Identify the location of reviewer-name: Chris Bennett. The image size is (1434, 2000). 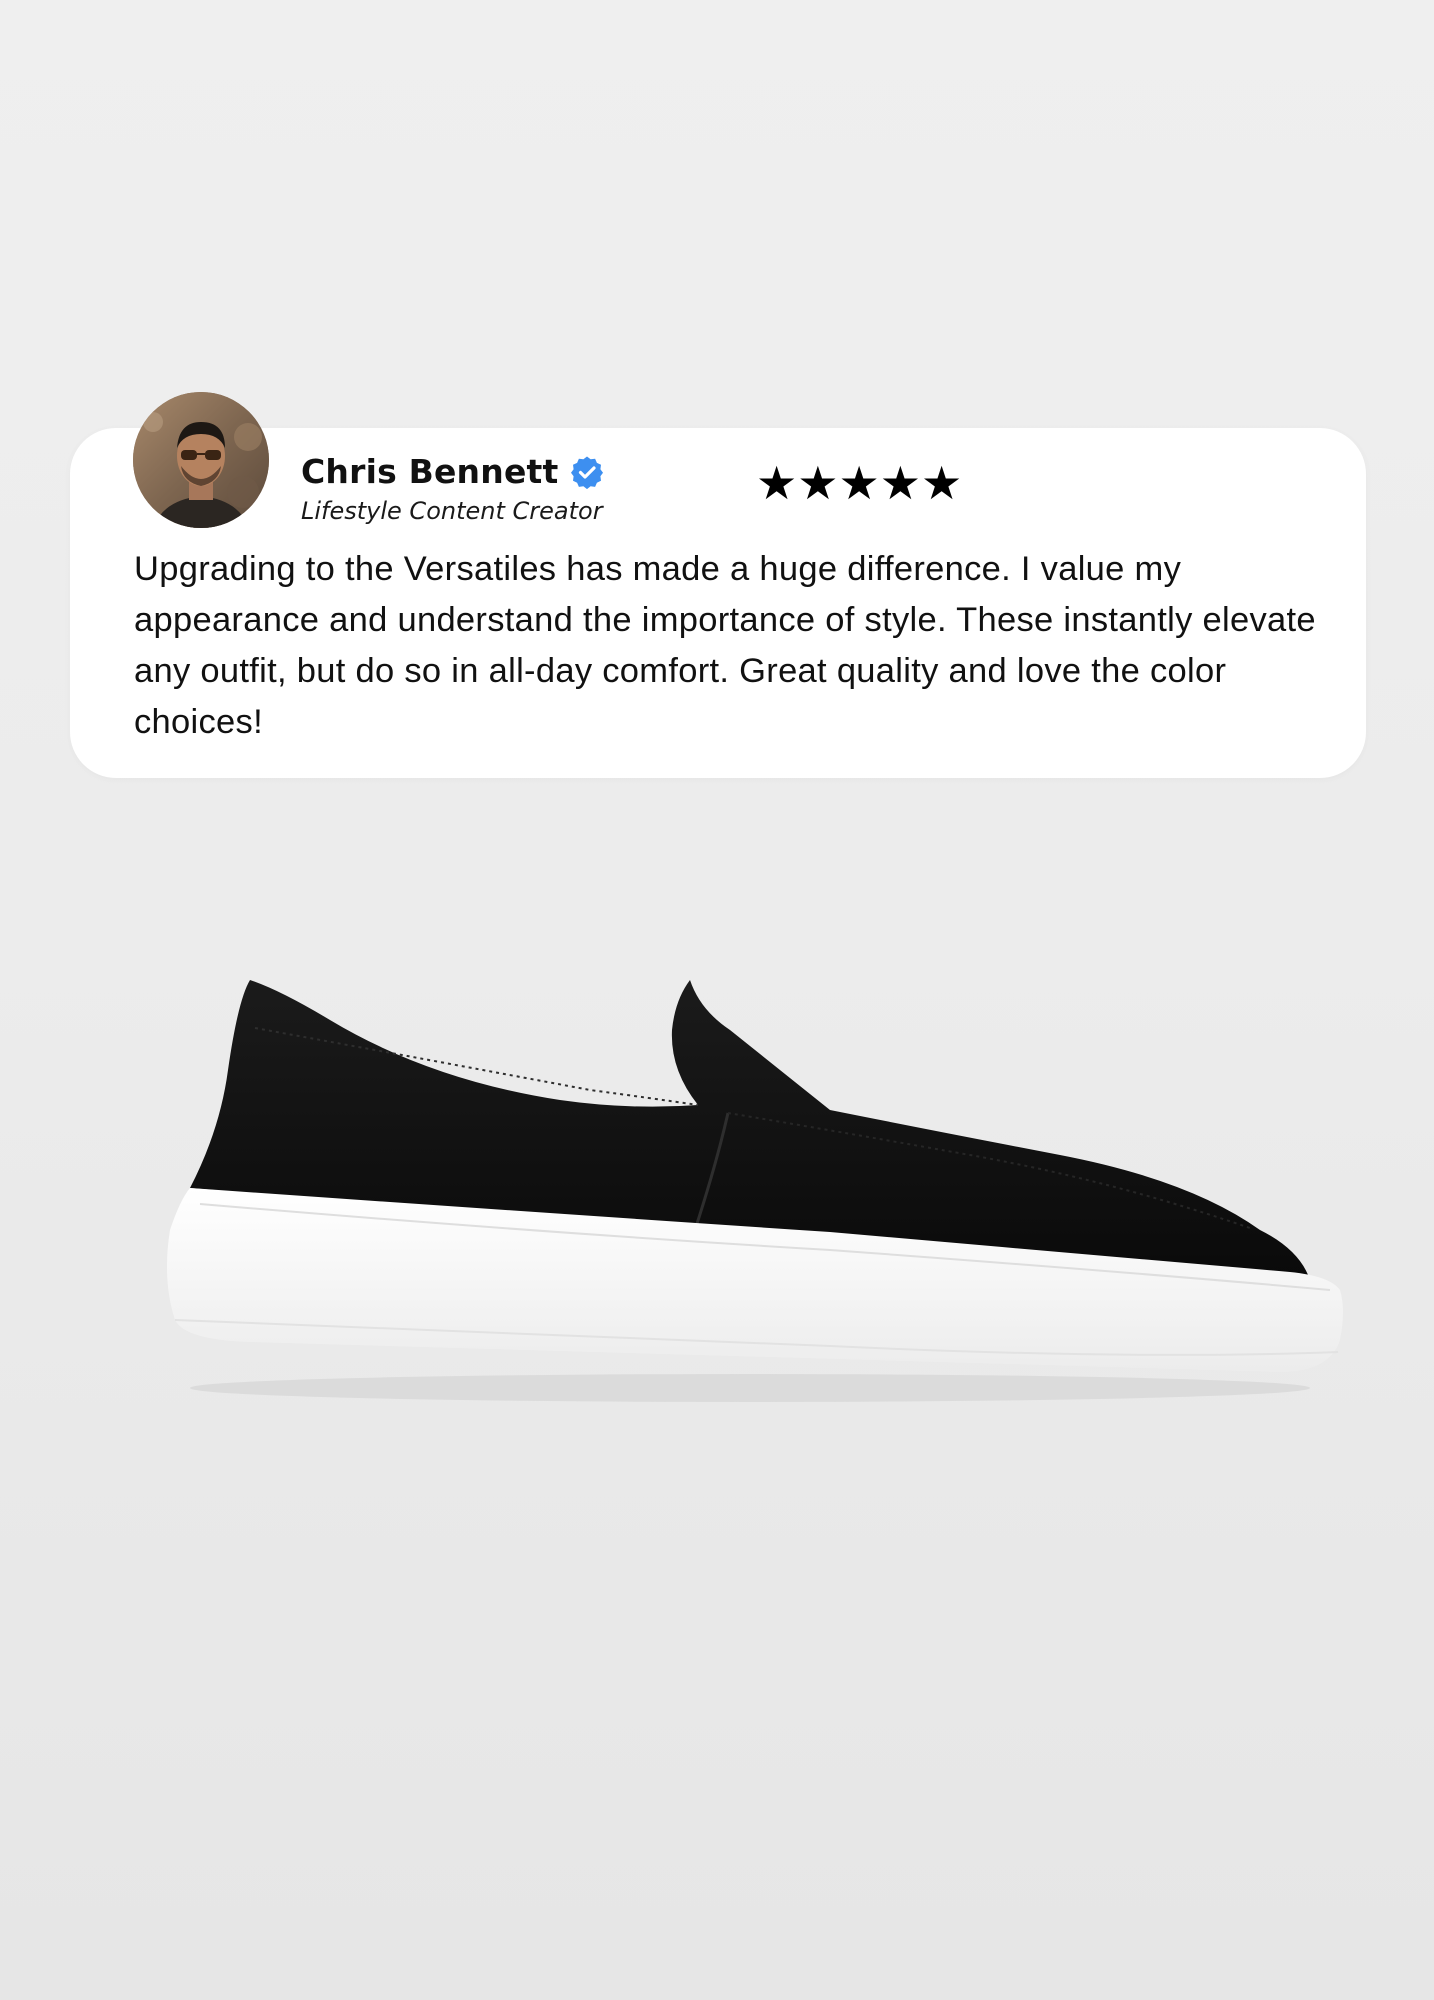
(430, 471).